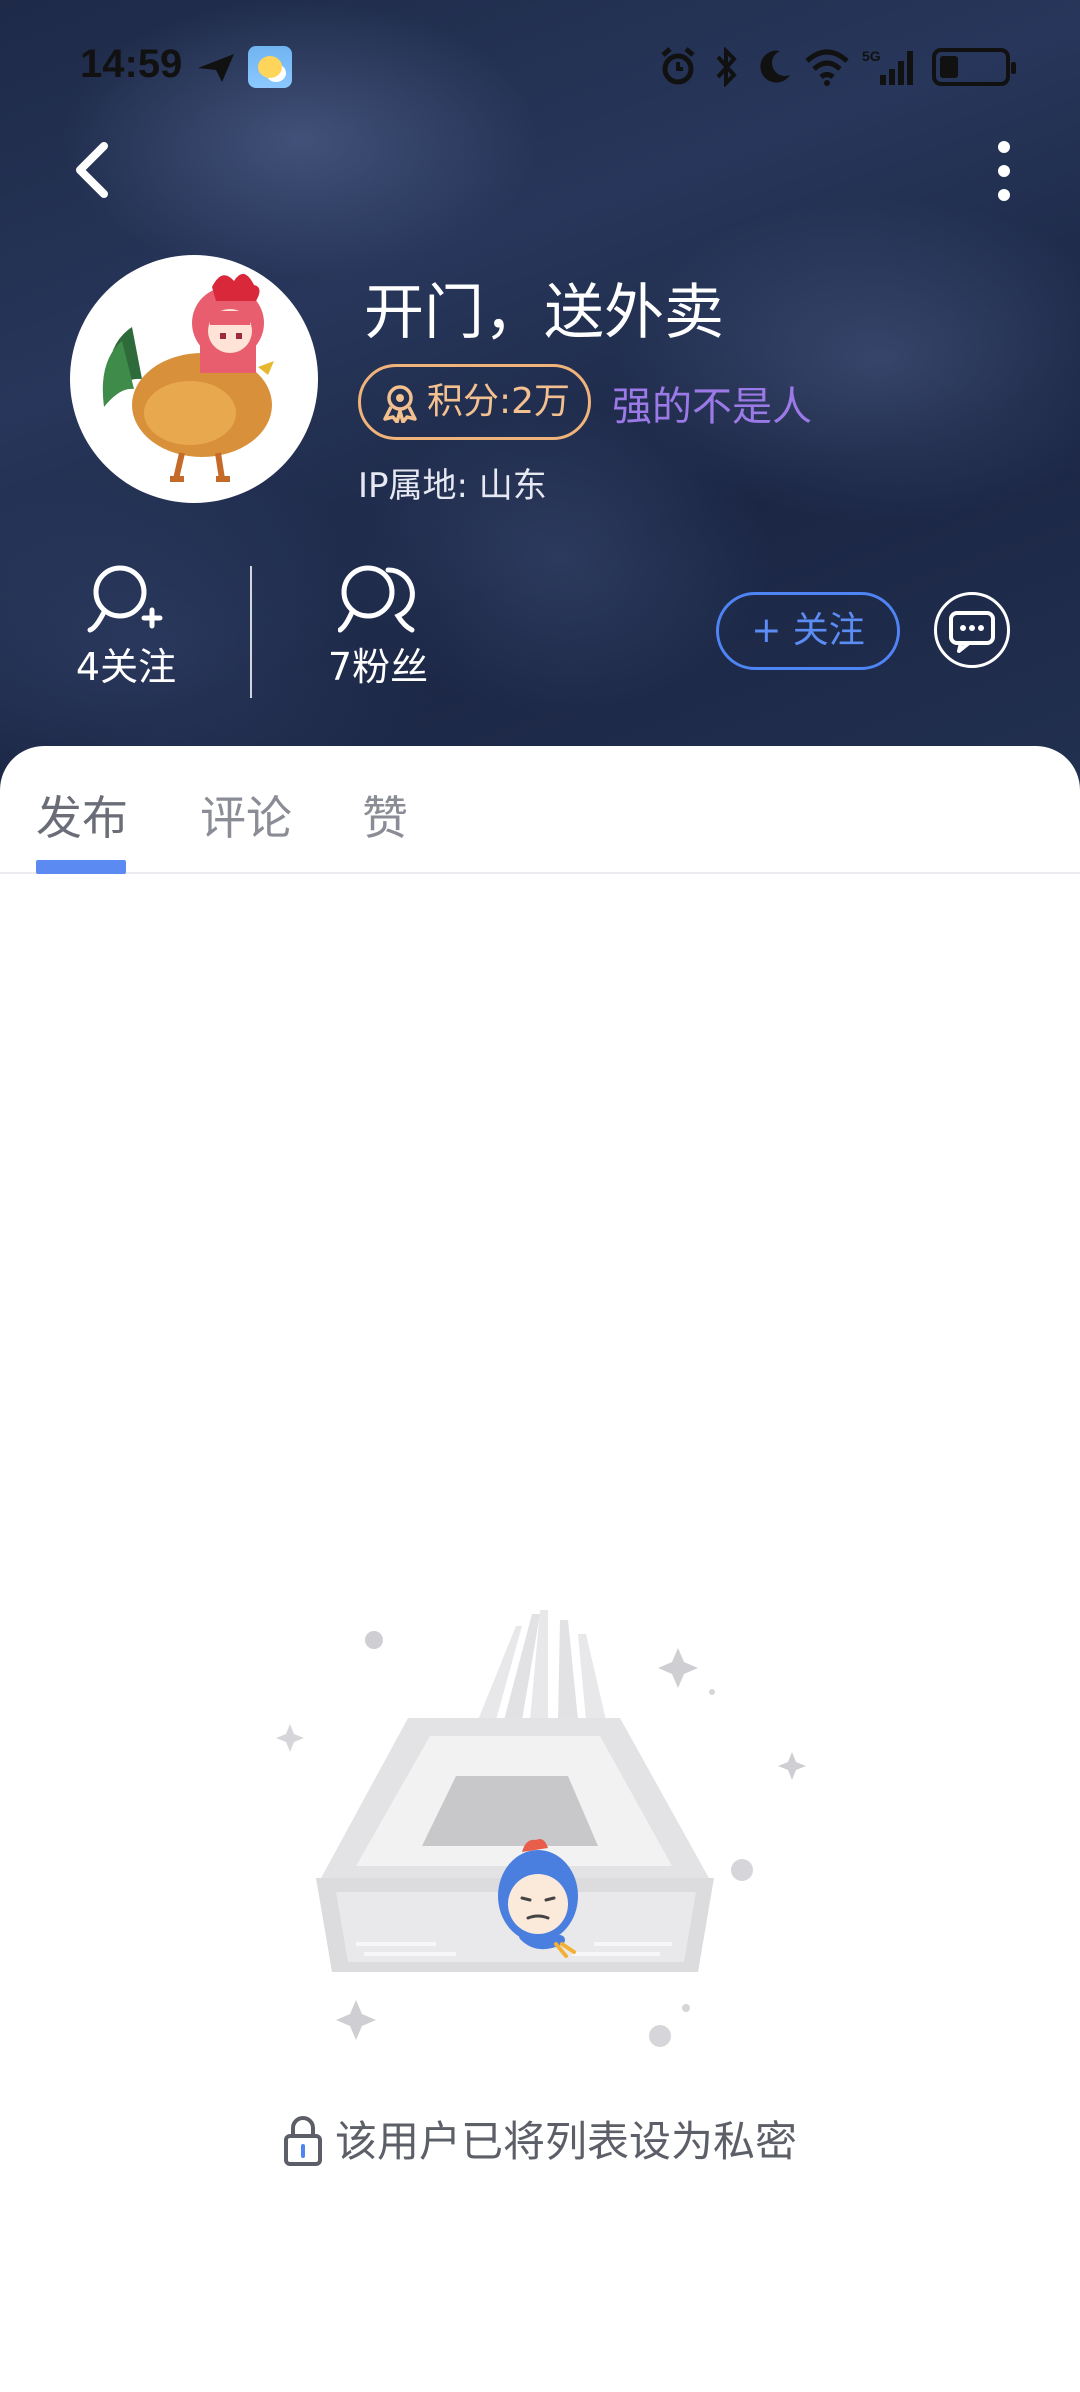  What do you see at coordinates (452, 486) in the screenshot?
I see `ip-location: IP属地: 山东` at bounding box center [452, 486].